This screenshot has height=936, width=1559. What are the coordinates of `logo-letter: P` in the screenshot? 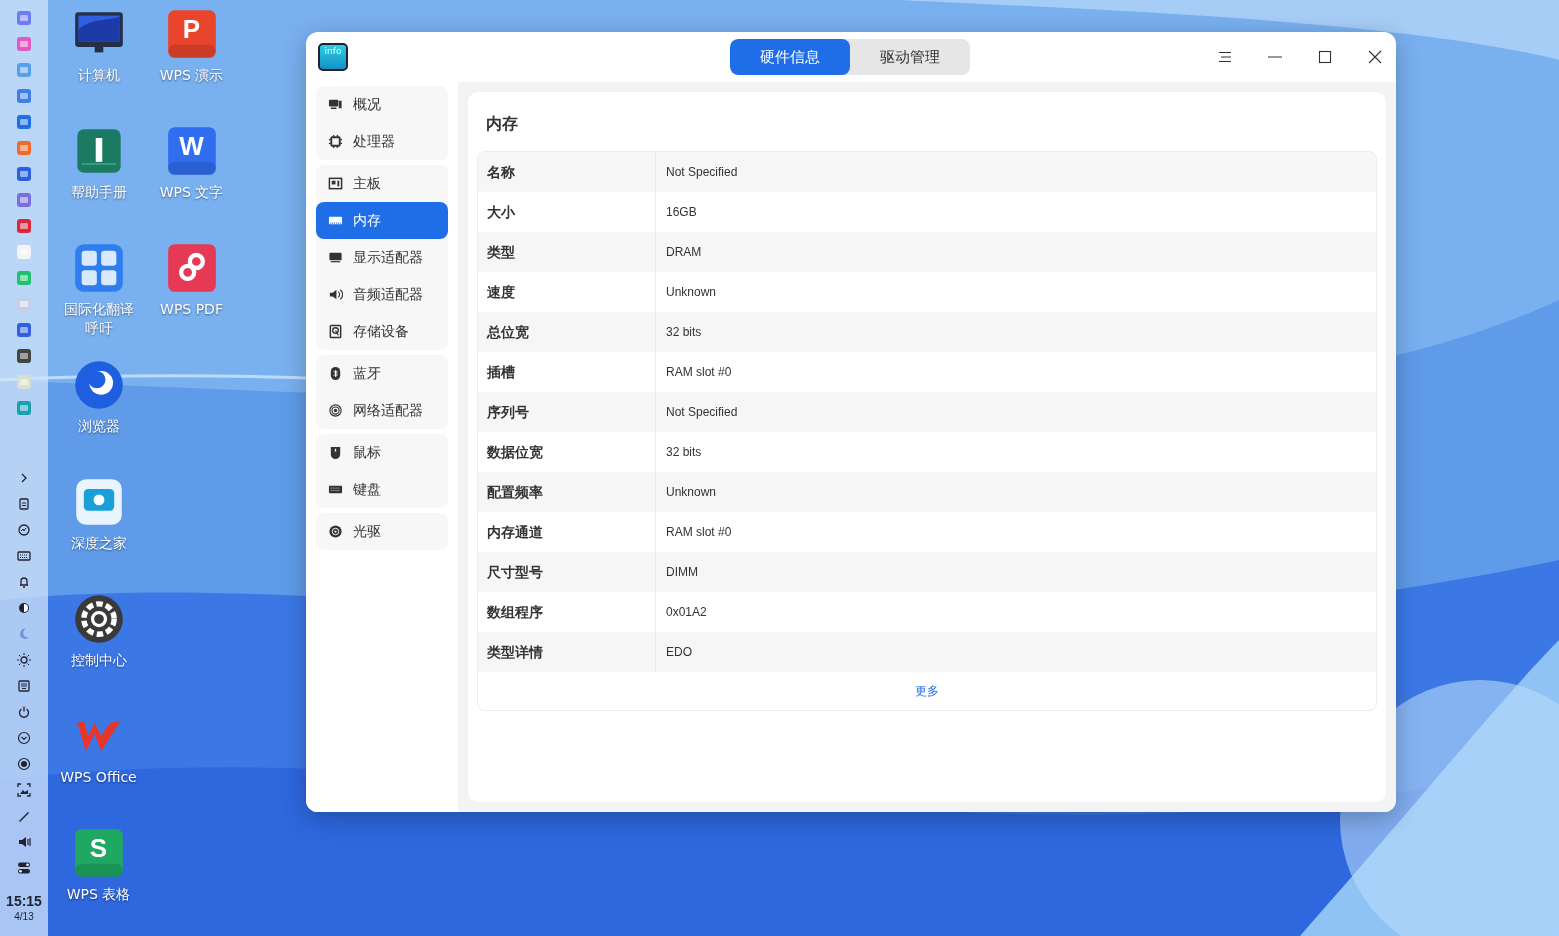 It's located at (191, 29).